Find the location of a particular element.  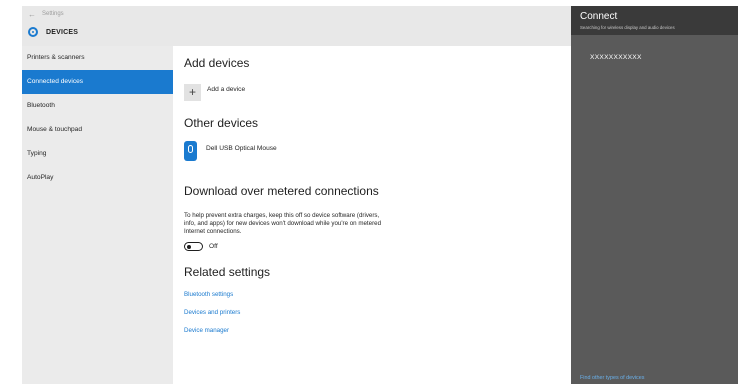

toggle-state-label: Off is located at coordinates (213, 246).